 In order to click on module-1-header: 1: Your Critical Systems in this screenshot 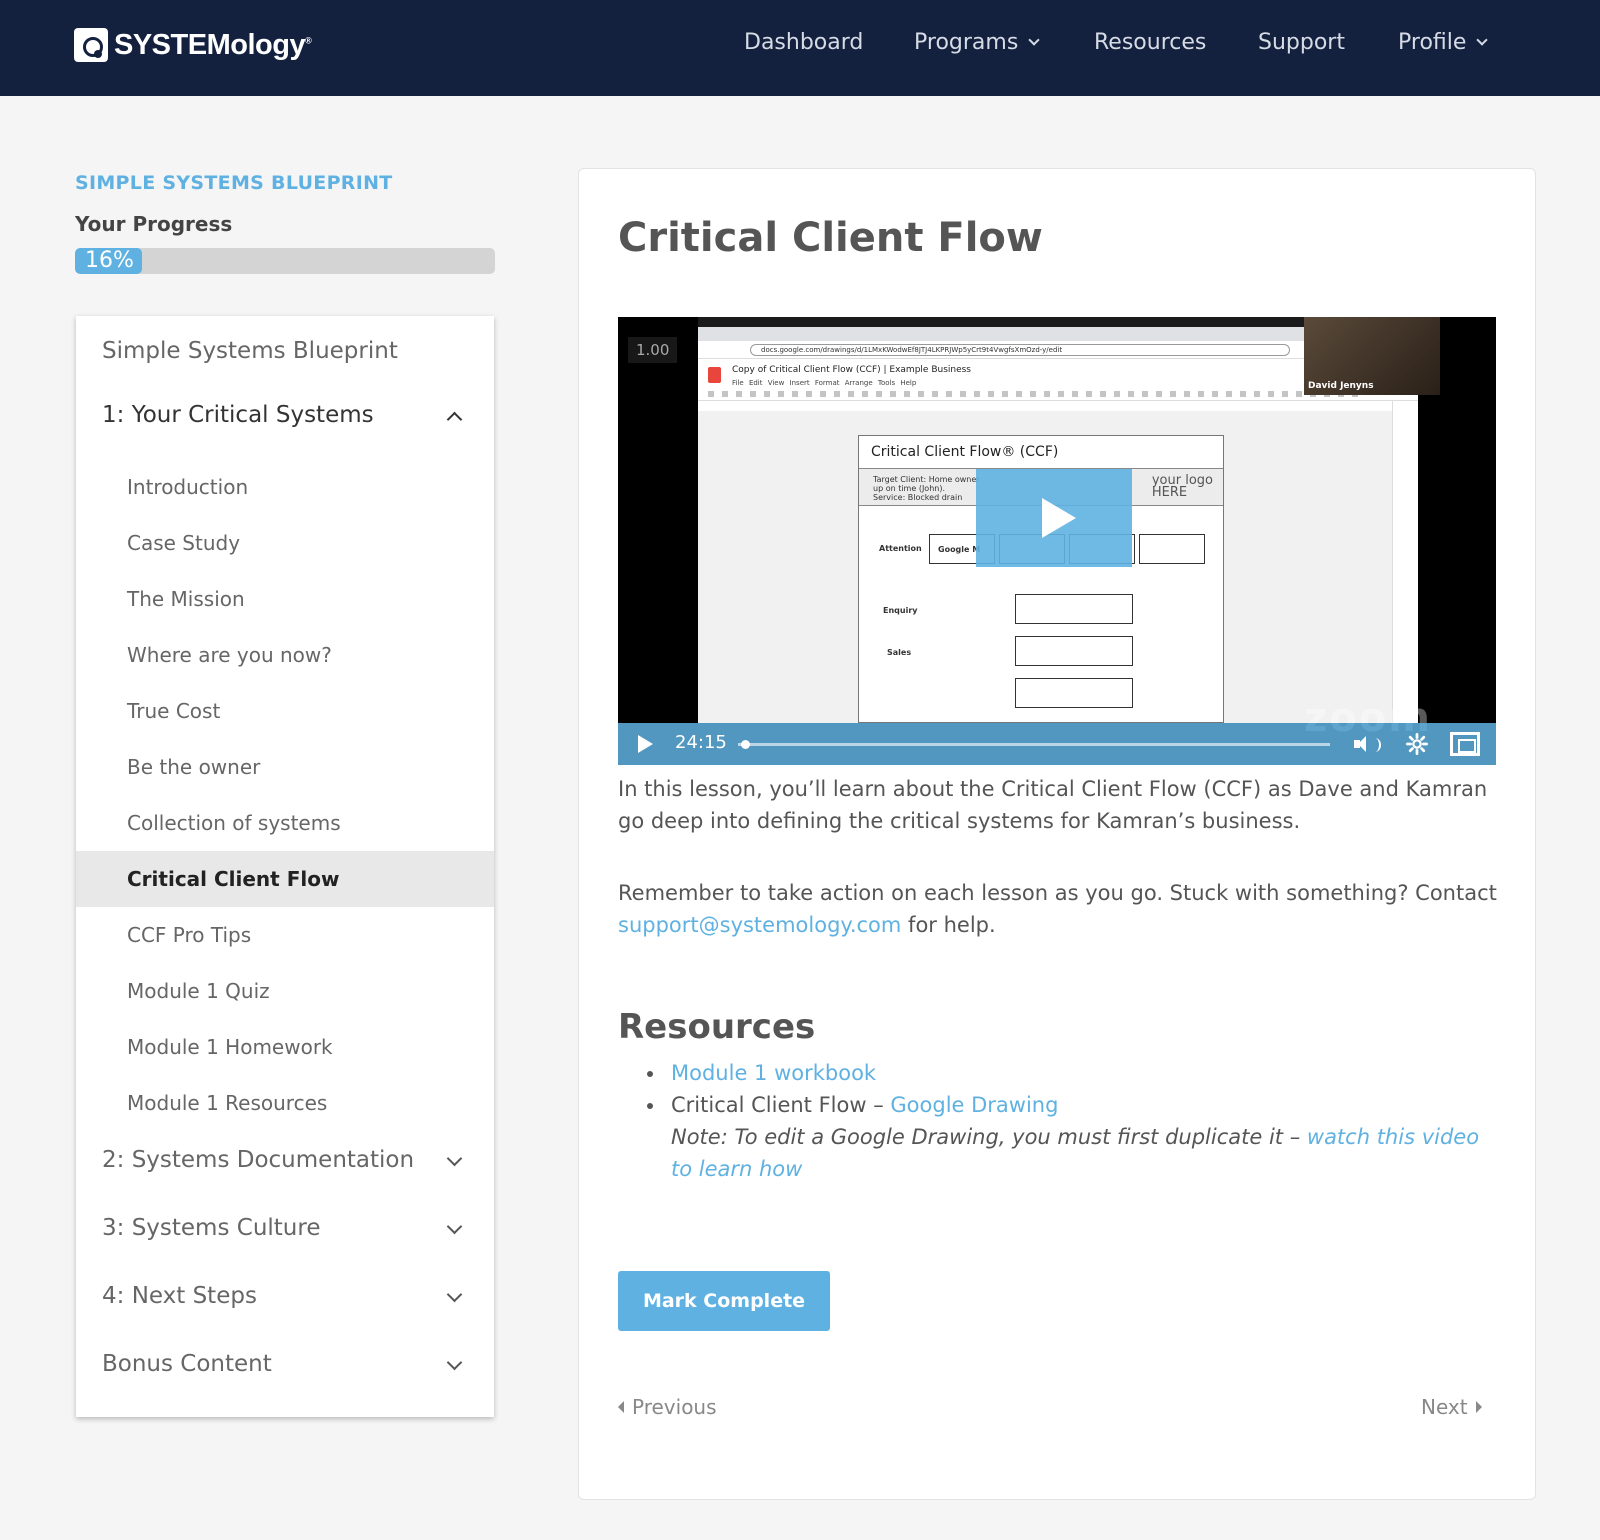, I will do `click(285, 418)`.